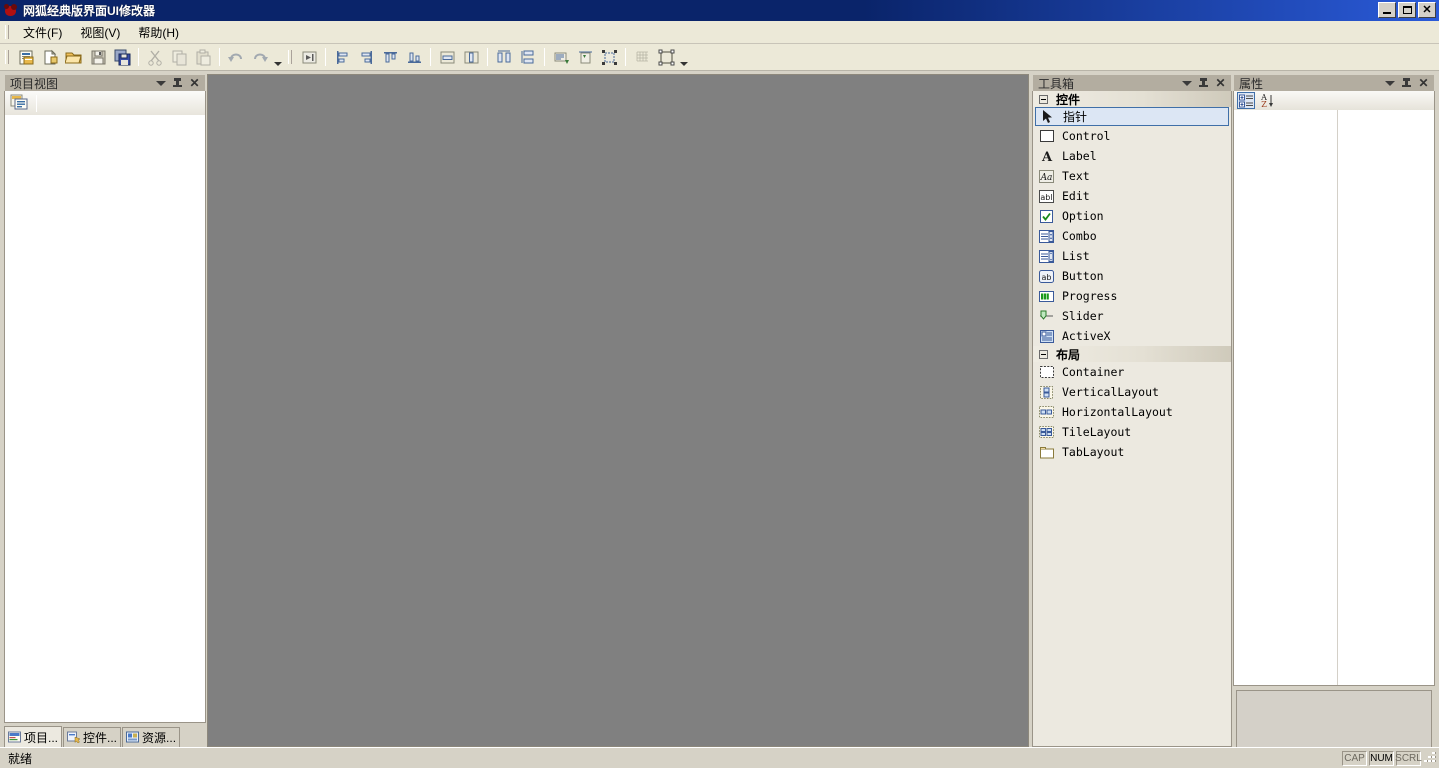  I want to click on center-horizontally-button, so click(447, 57).